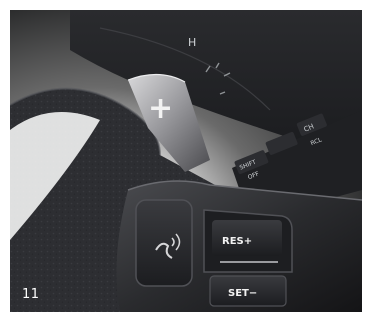  What do you see at coordinates (31, 294) in the screenshot?
I see `figure-number: 11` at bounding box center [31, 294].